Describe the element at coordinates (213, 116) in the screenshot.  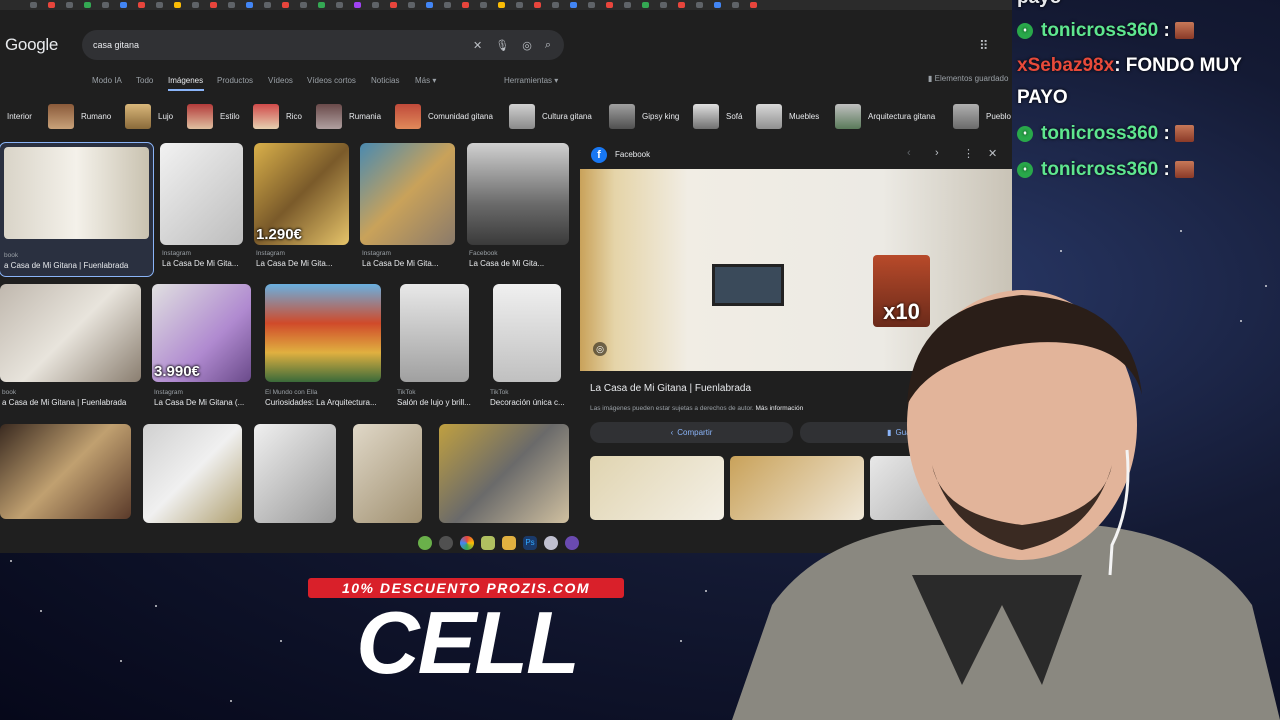
I see `chip-estilo: Estilo` at that location.